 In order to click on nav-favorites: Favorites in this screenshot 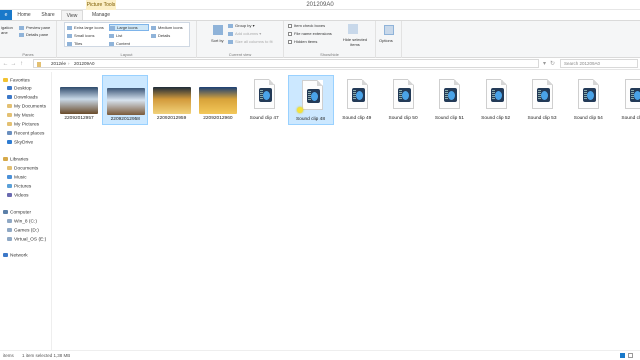, I will do `click(16, 80)`.